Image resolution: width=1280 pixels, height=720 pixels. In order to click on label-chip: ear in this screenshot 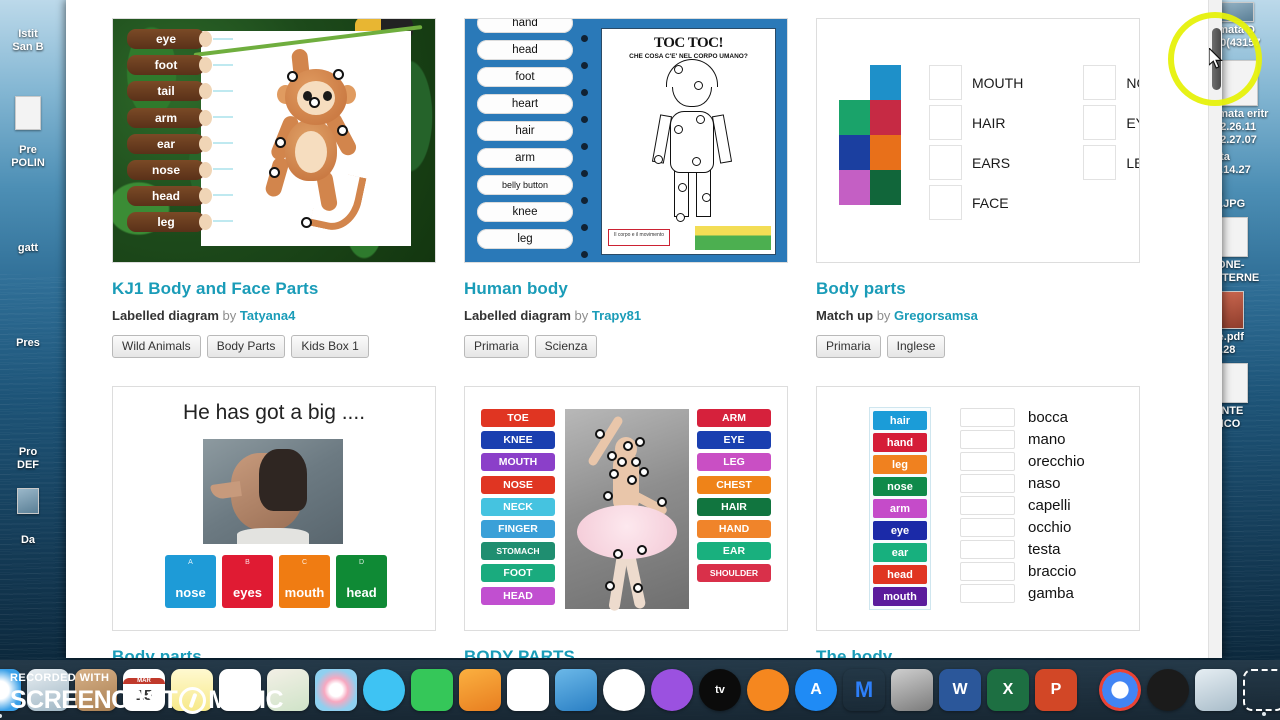, I will do `click(169, 143)`.